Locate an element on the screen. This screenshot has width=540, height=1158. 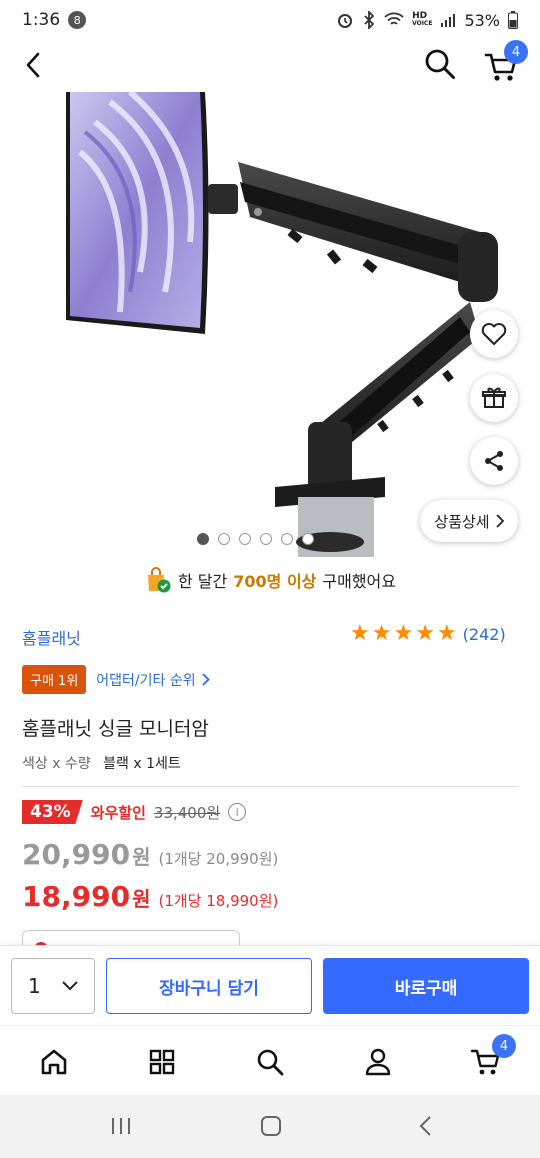
discount-row: 43% 와우할인 33,400원 i is located at coordinates (134, 812).